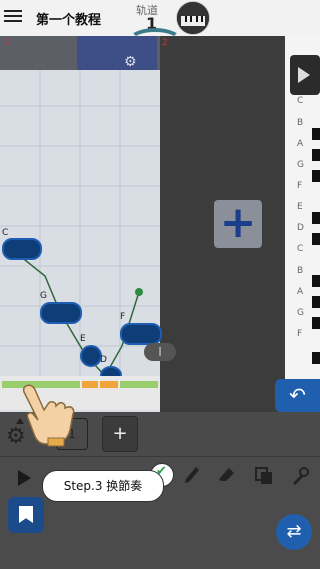 The width and height of the screenshot is (320, 569). Describe the element at coordinates (238, 224) in the screenshot. I see `add-pattern-button: +` at that location.